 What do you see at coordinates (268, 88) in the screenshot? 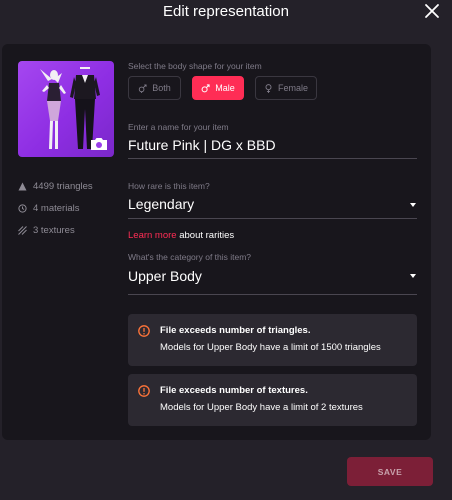
I see `female-icon` at bounding box center [268, 88].